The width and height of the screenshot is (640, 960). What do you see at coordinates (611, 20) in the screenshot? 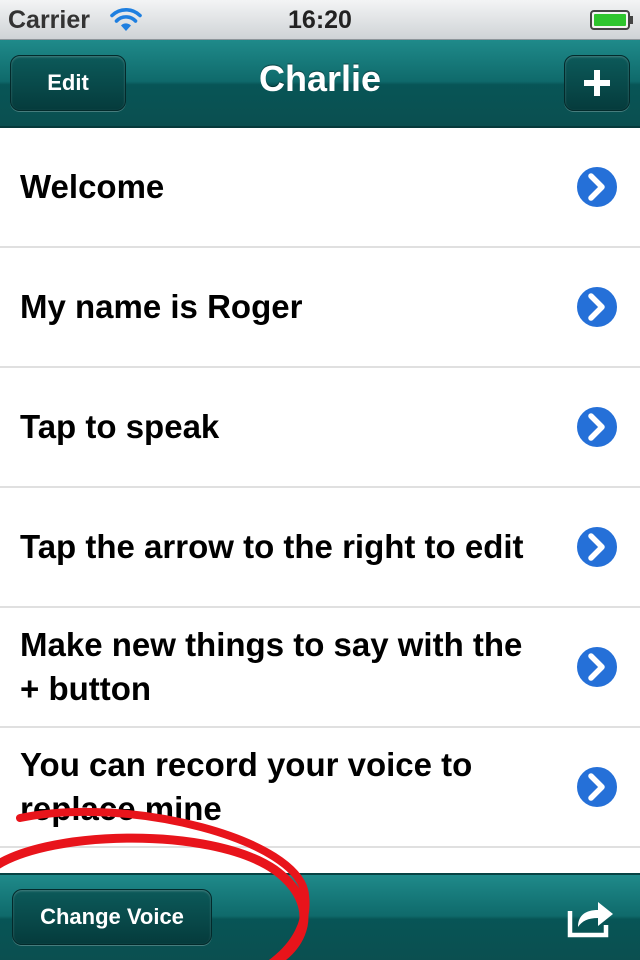
I see `battery-icon` at bounding box center [611, 20].